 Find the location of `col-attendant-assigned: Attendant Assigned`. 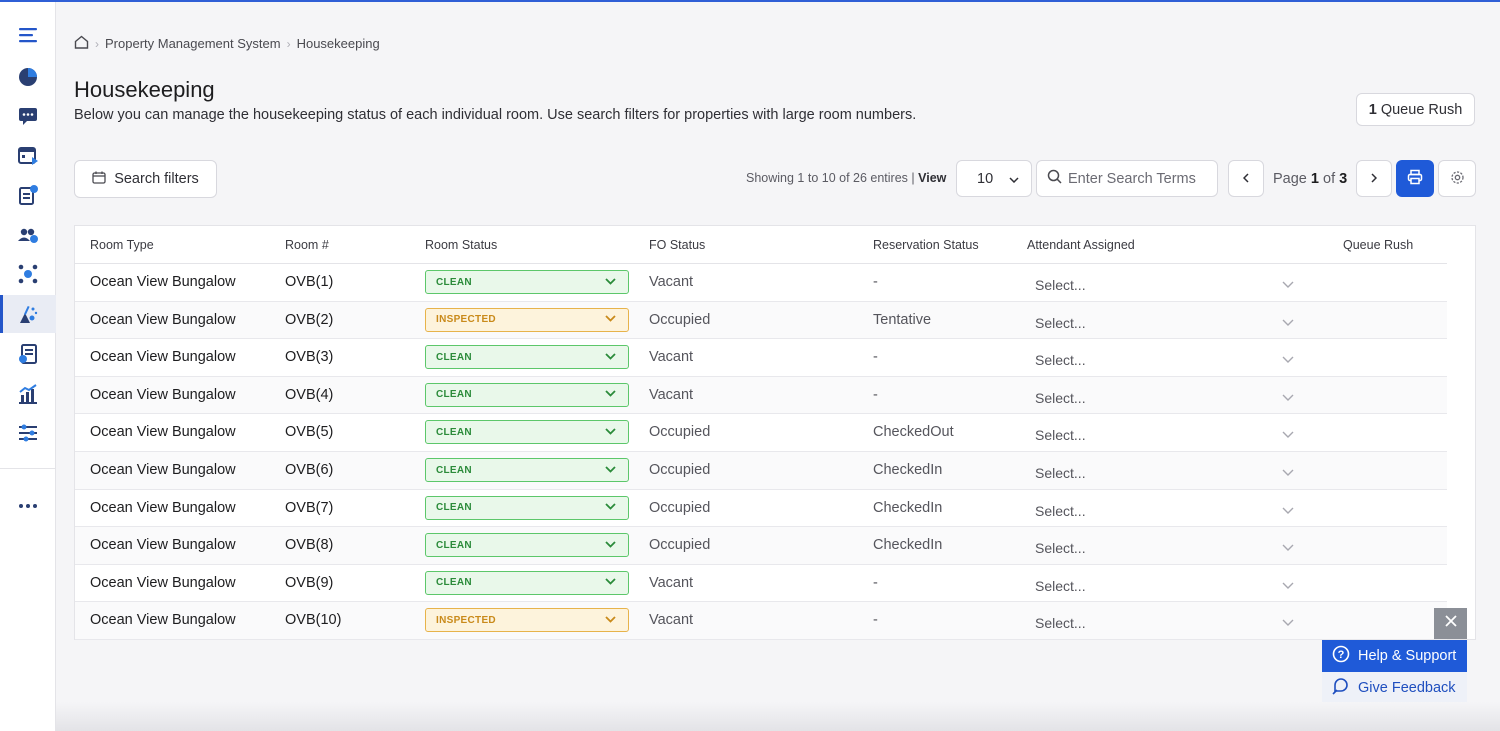

col-attendant-assigned: Attendant Assigned is located at coordinates (1081, 245).